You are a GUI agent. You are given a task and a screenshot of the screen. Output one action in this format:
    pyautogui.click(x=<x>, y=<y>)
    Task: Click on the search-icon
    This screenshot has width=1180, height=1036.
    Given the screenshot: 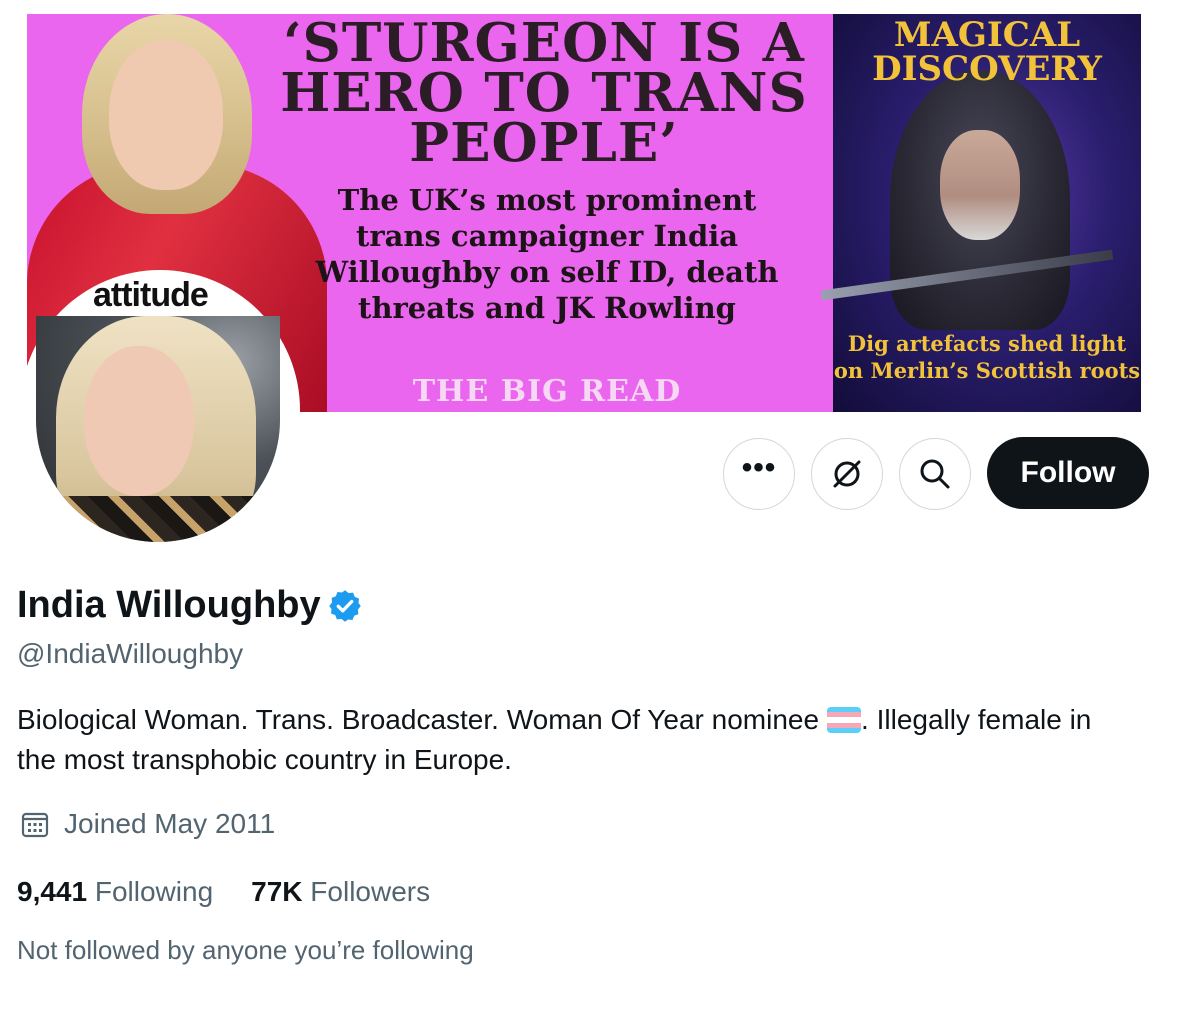 What is the action you would take?
    pyautogui.click(x=935, y=474)
    